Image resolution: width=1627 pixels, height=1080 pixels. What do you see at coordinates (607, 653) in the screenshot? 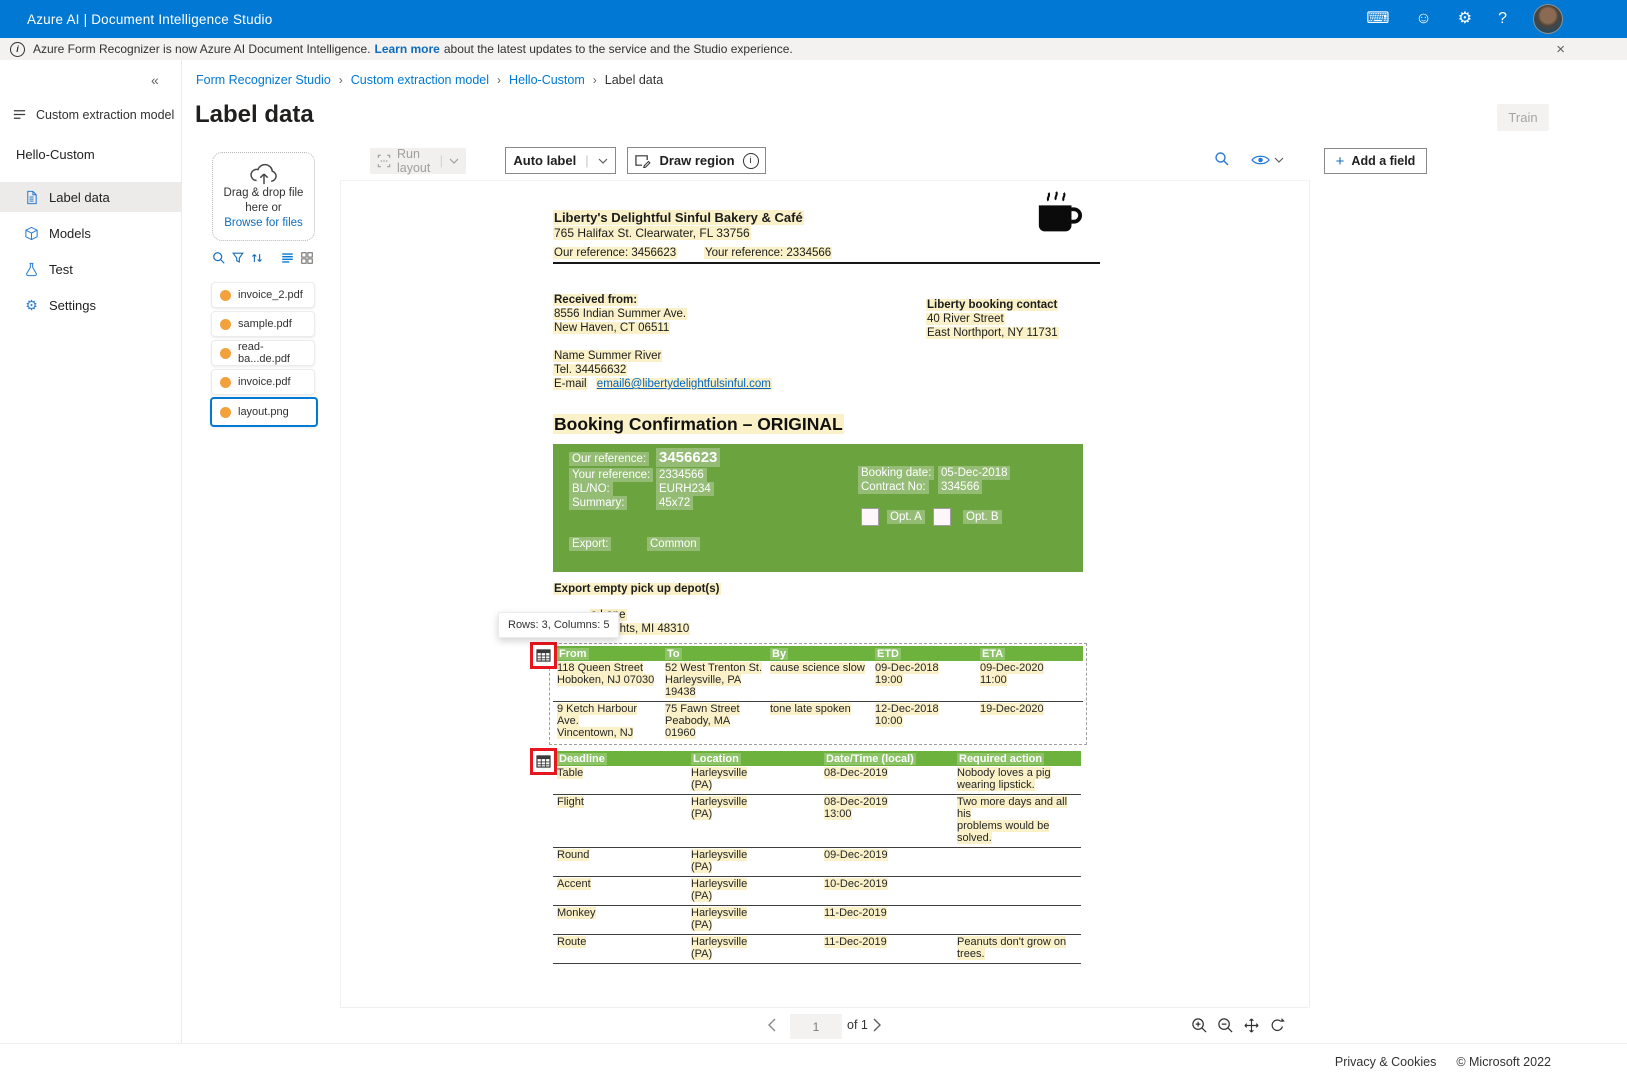
I see `column-header: From` at bounding box center [607, 653].